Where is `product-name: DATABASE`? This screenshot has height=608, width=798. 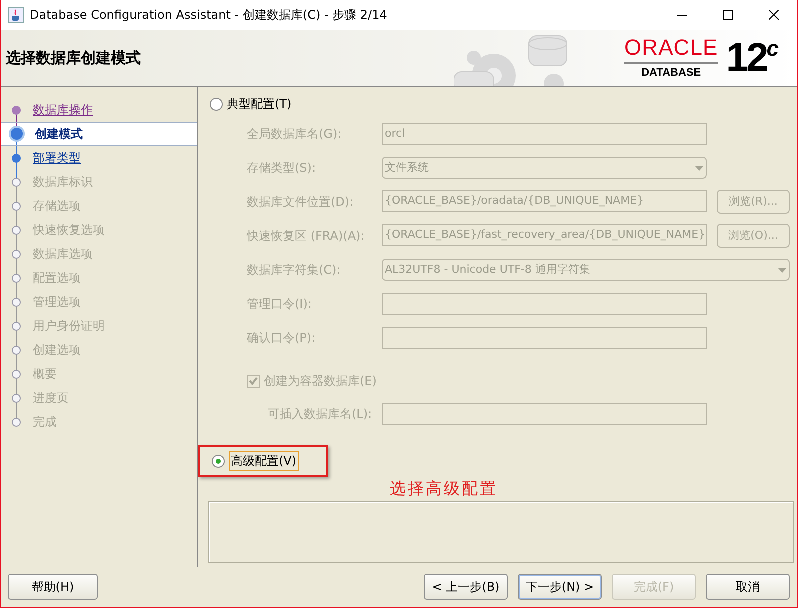 product-name: DATABASE is located at coordinates (672, 73).